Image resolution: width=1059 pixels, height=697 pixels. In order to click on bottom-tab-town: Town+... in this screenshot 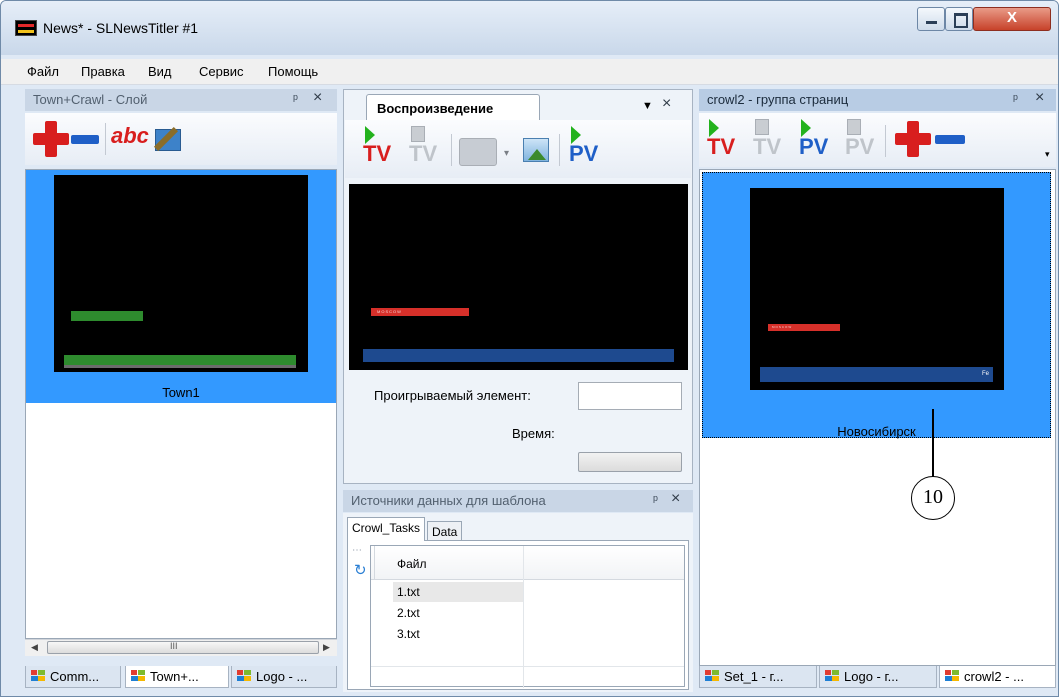, I will do `click(177, 677)`.